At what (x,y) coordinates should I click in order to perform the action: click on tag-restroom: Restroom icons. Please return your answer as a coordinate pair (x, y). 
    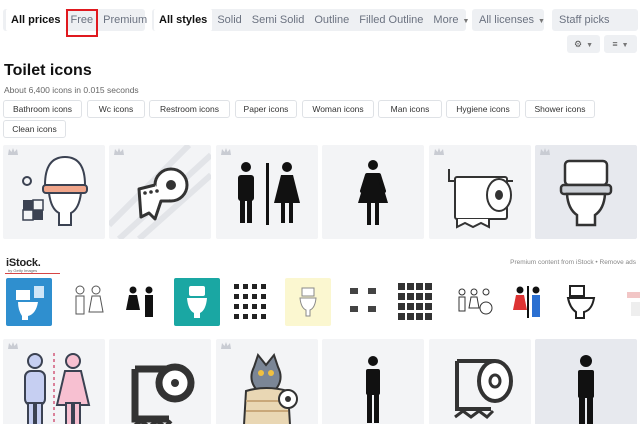
    Looking at the image, I should click on (189, 109).